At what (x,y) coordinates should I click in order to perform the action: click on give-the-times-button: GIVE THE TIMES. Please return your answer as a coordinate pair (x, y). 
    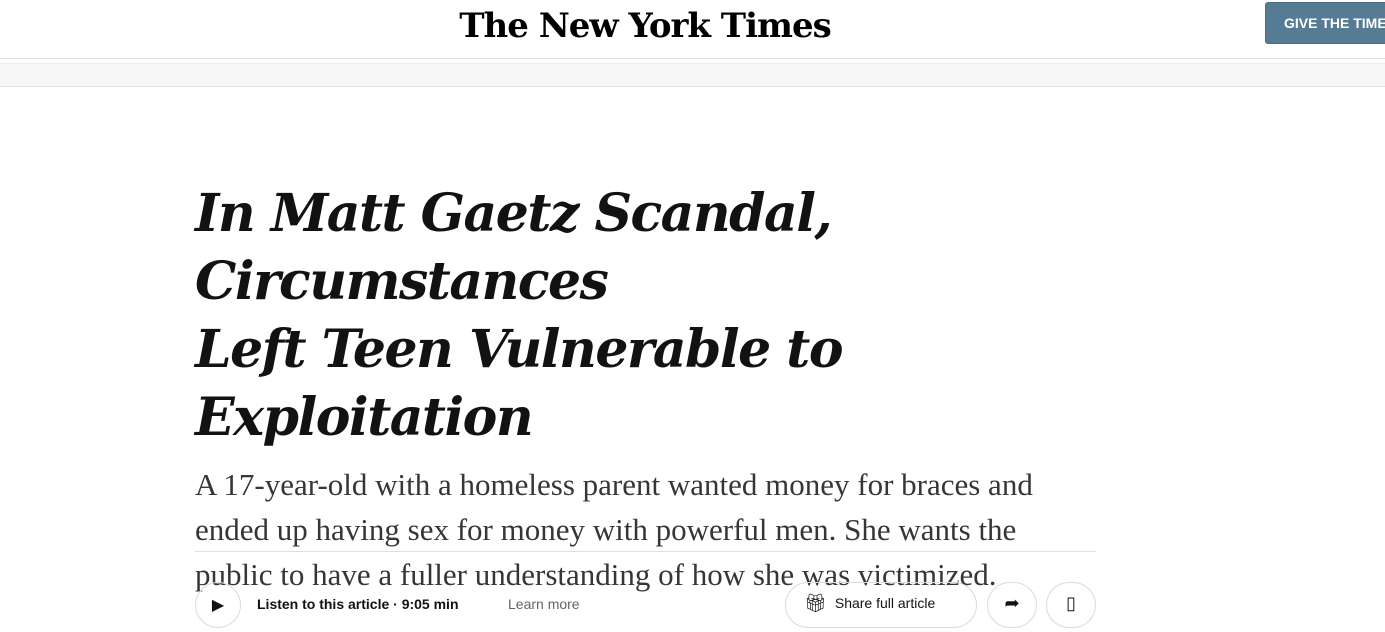
    Looking at the image, I should click on (1325, 23).